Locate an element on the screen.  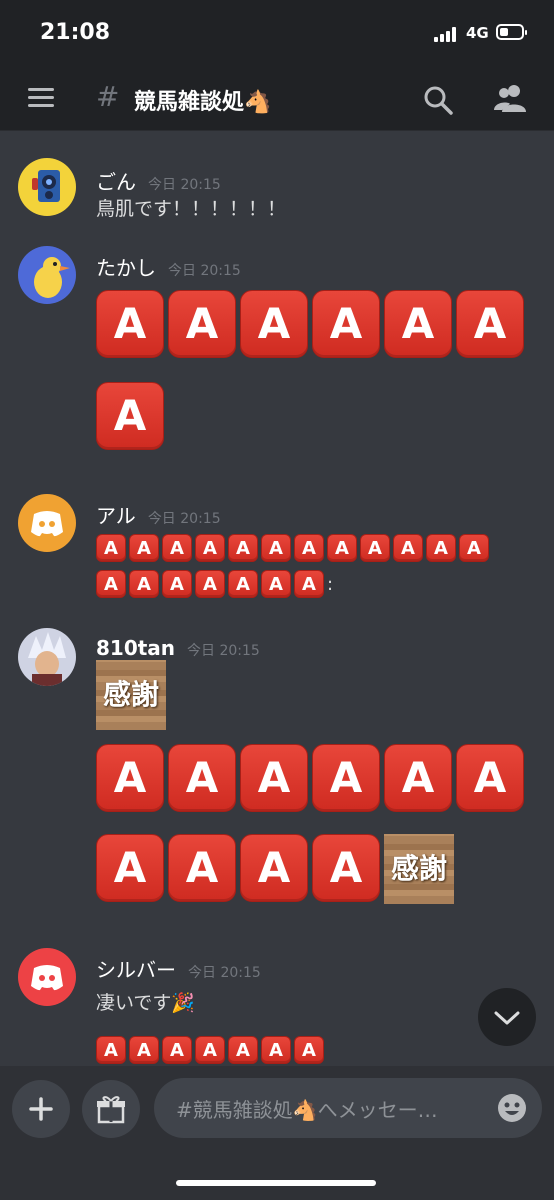
author-name: アル 今日 20:15 is located at coordinates (158, 514).